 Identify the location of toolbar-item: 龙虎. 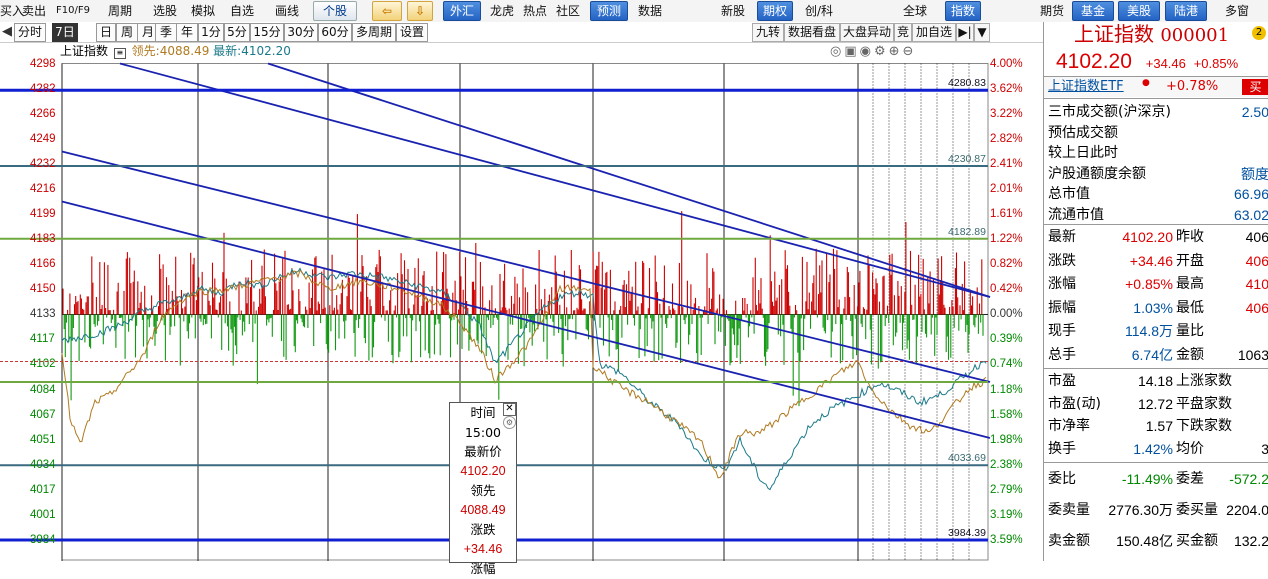
(502, 11).